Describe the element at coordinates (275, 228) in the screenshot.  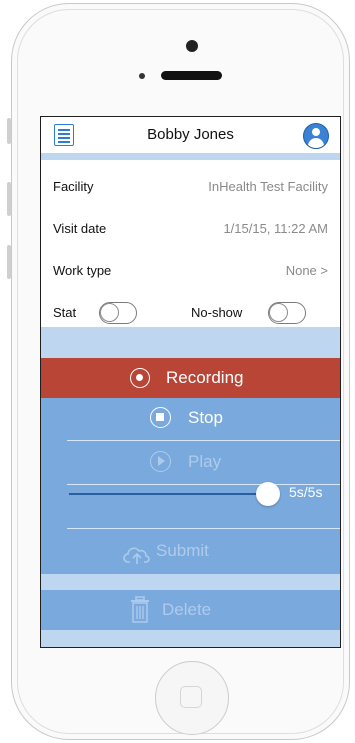
I see `visit-date-value: 1/15/15, 11:22 AM` at that location.